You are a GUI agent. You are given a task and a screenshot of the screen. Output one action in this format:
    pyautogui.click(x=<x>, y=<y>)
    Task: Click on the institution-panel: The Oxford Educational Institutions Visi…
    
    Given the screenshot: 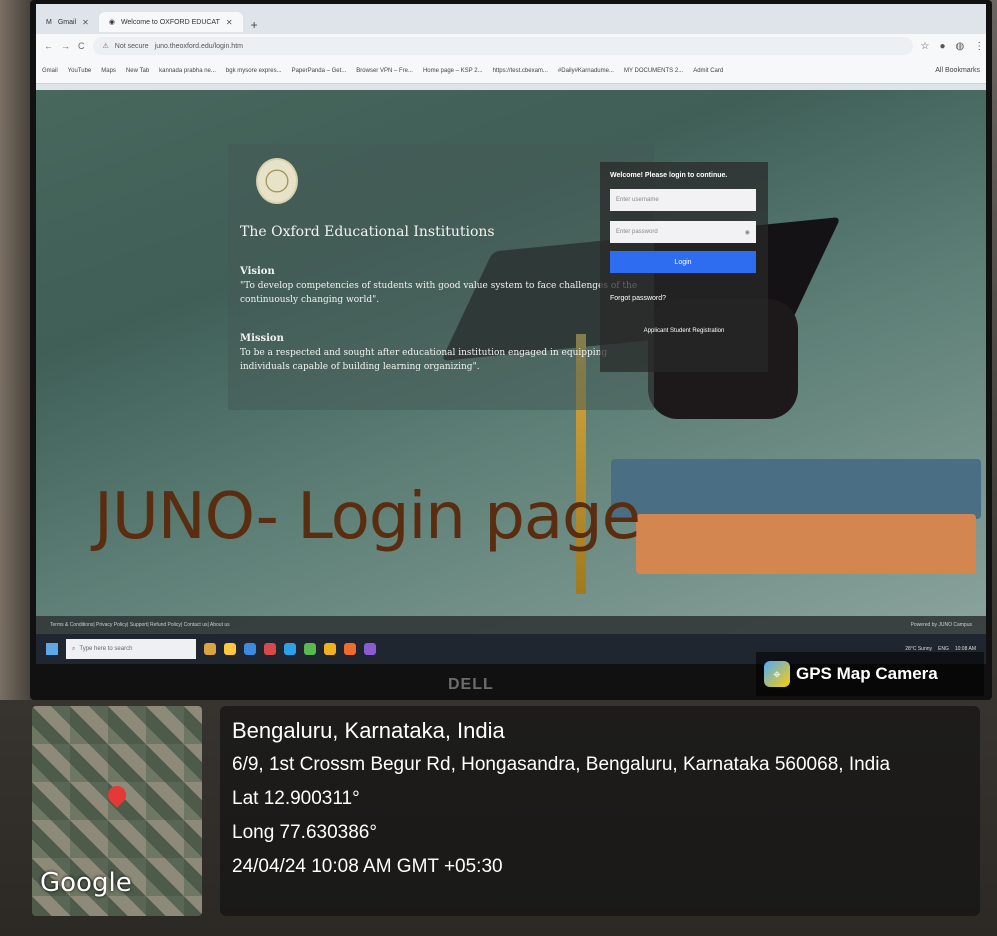 What is the action you would take?
    pyautogui.click(x=441, y=277)
    